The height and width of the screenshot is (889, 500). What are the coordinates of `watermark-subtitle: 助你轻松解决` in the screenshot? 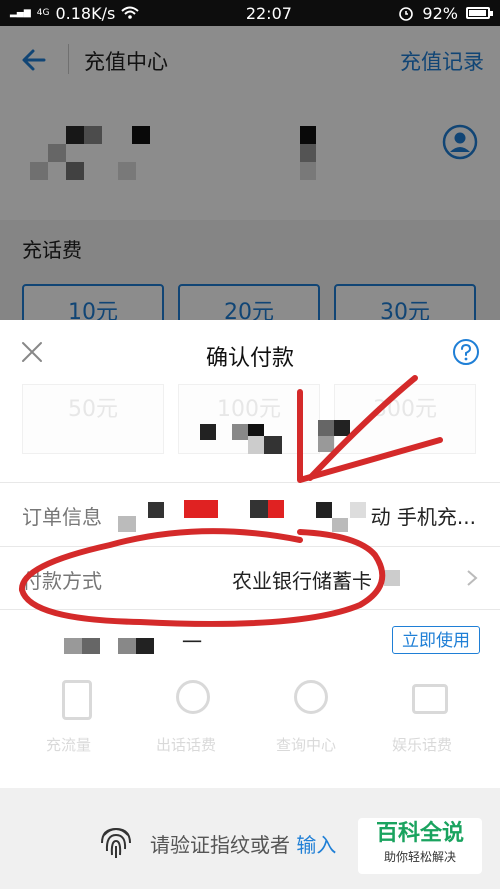 It's located at (419, 857).